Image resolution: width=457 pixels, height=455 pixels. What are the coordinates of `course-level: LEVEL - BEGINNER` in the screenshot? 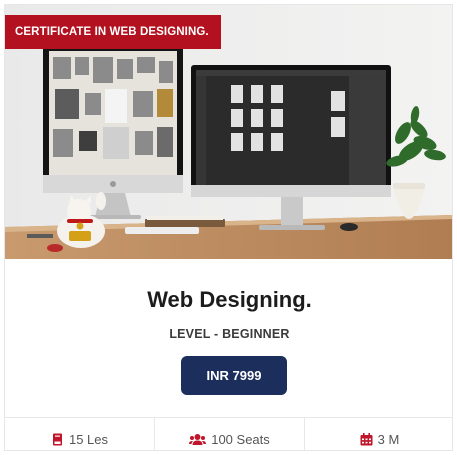 It's located at (229, 334).